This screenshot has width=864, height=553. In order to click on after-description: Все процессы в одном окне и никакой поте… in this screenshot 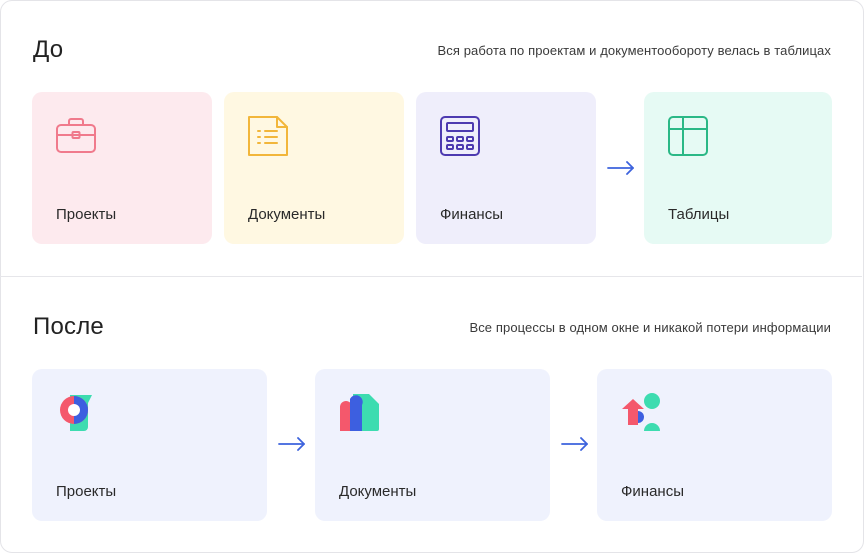, I will do `click(650, 327)`.